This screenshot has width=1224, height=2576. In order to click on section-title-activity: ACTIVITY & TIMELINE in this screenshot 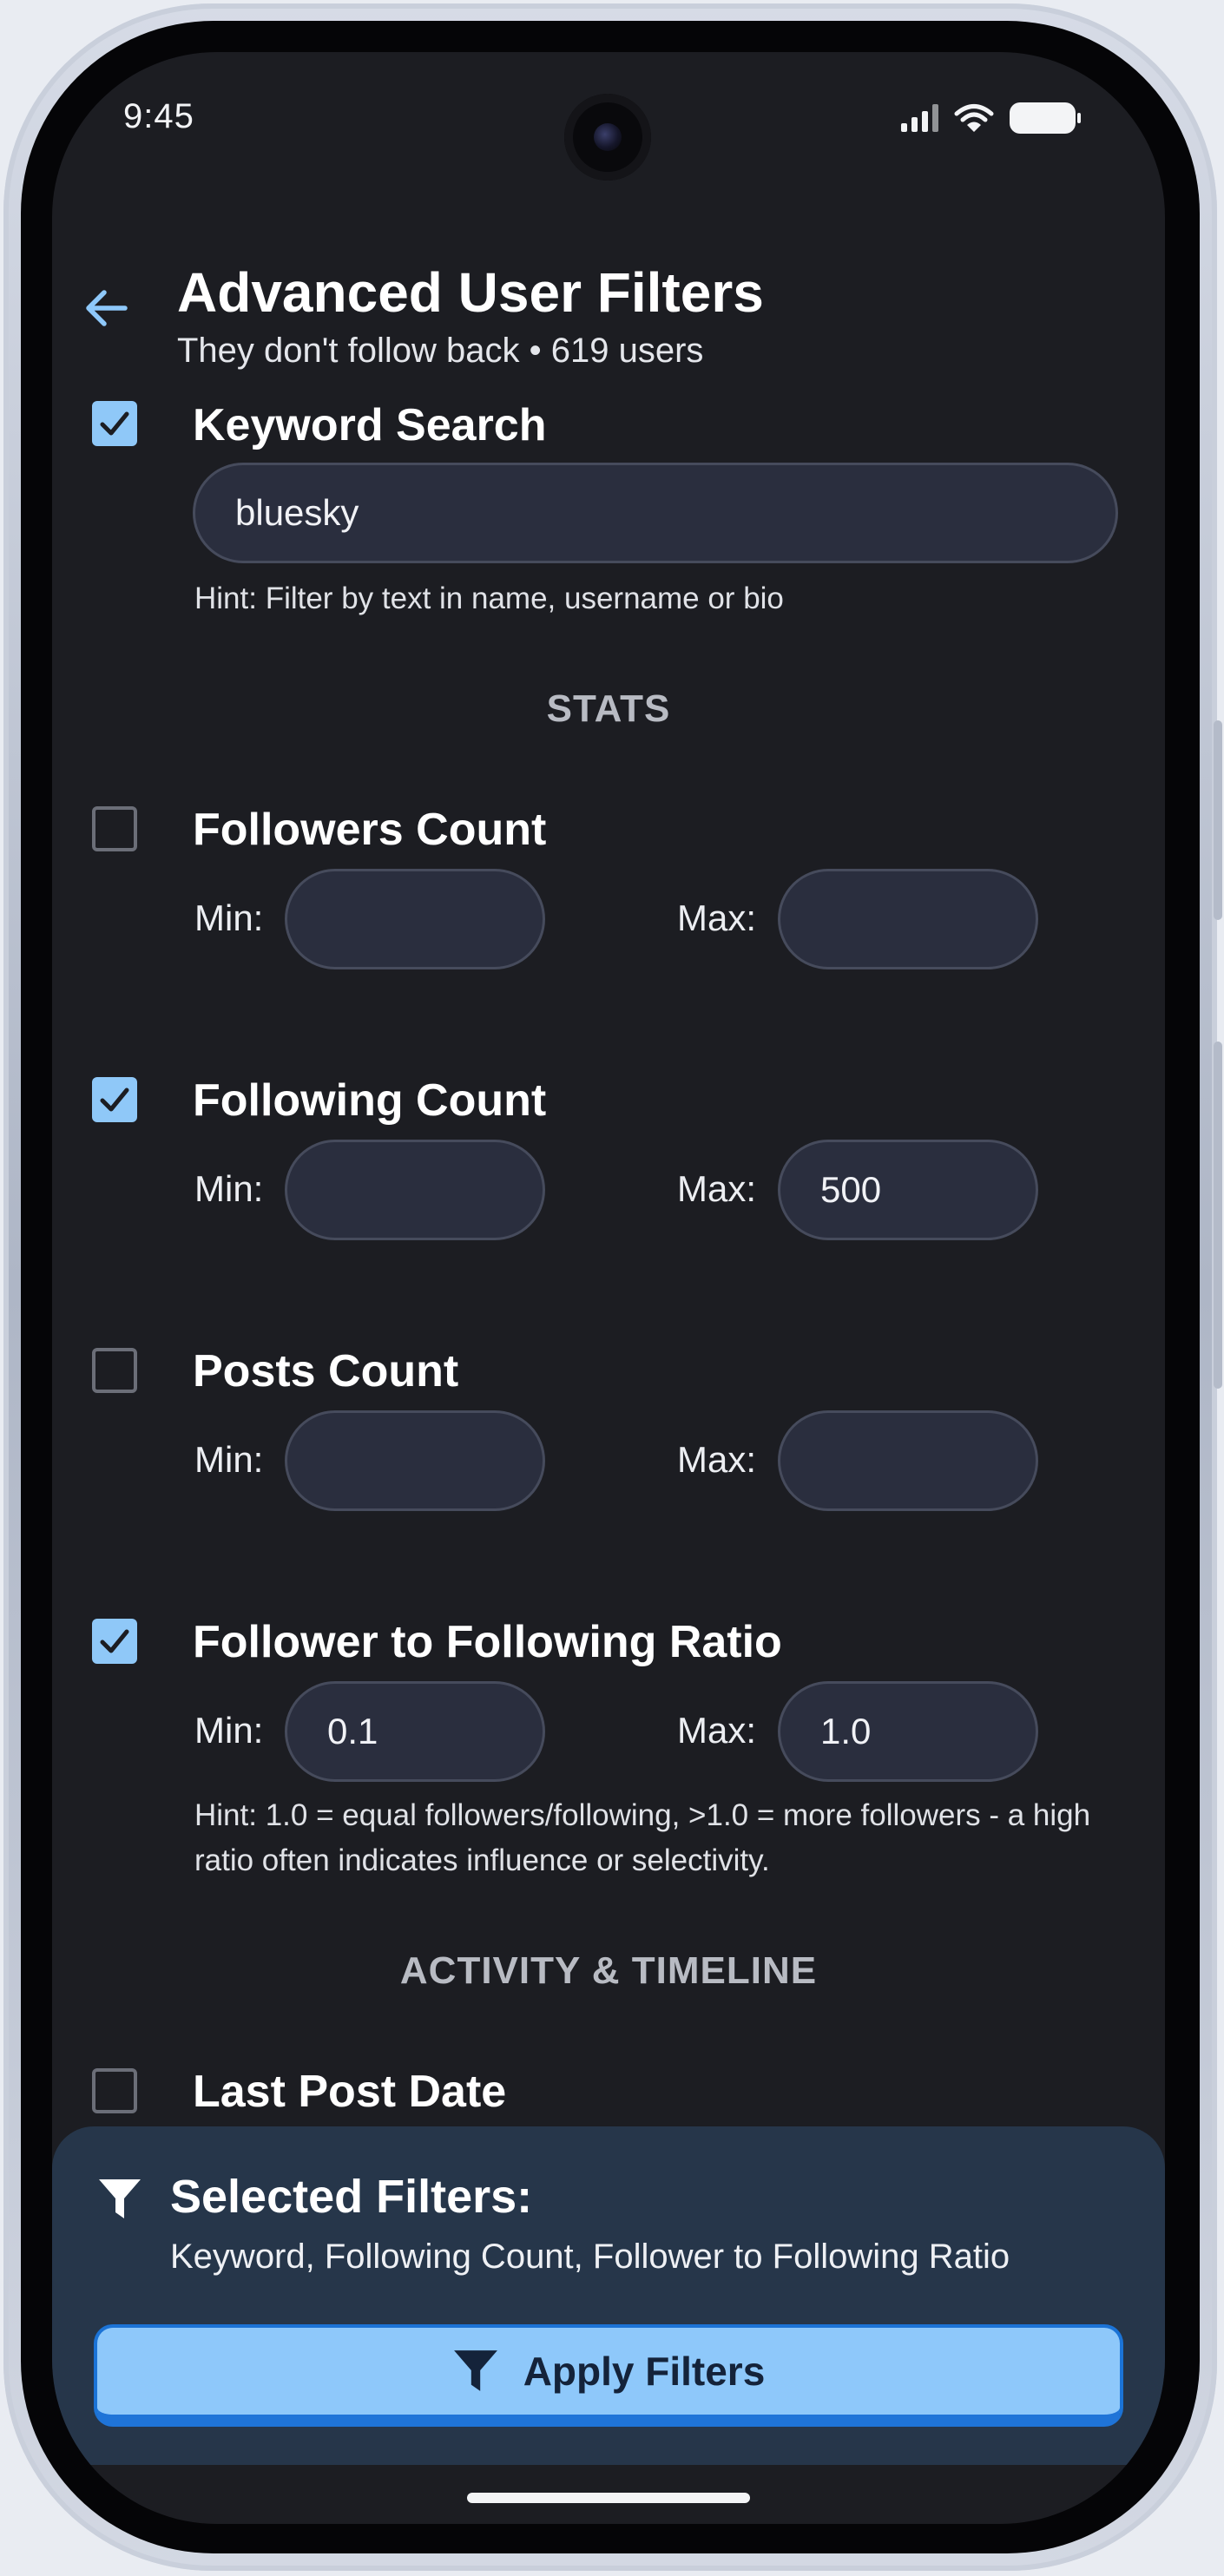, I will do `click(608, 1971)`.